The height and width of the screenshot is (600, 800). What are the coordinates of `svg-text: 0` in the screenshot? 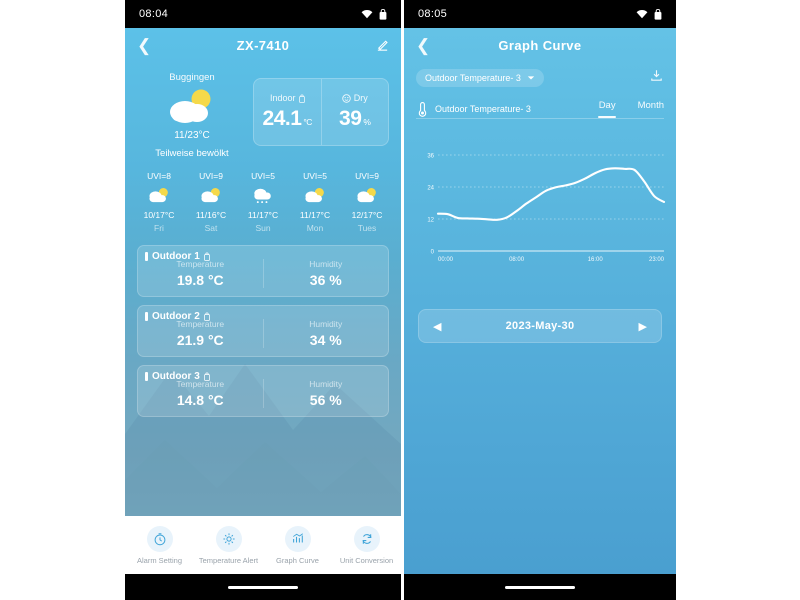 It's located at (433, 253).